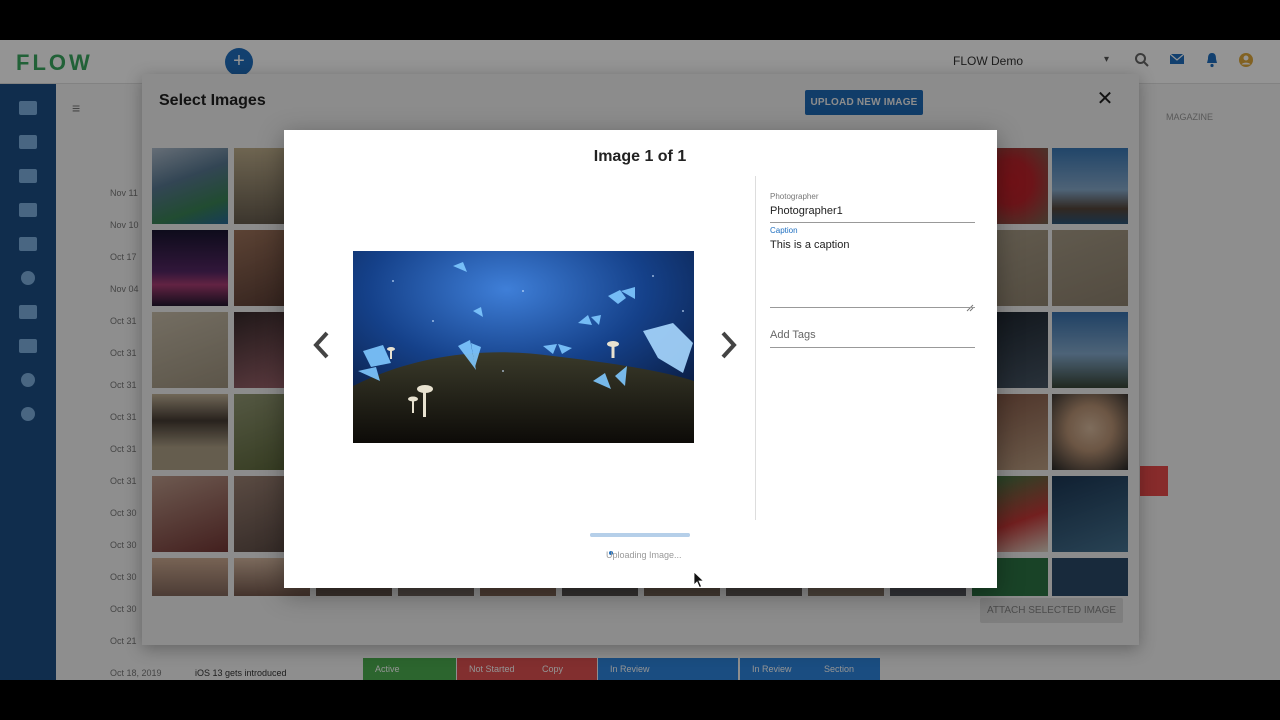  Describe the element at coordinates (784, 230) in the screenshot. I see `caption-label: Caption` at that location.